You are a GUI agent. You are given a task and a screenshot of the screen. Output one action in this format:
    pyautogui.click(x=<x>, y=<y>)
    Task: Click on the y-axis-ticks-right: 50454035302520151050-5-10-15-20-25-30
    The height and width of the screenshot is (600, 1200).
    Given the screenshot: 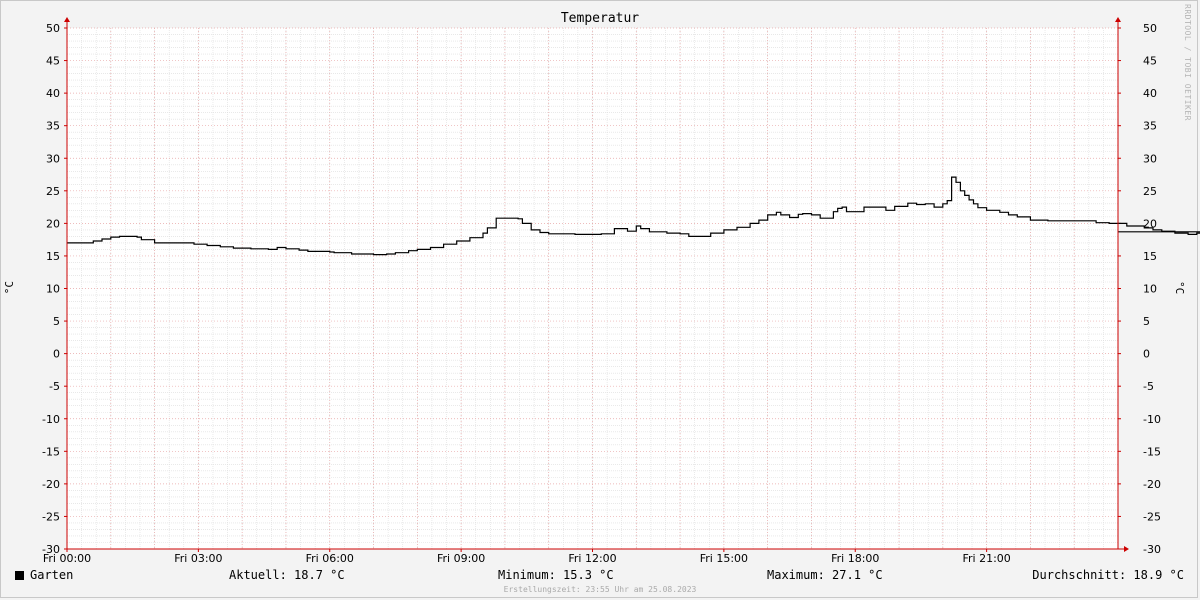 What is the action you would take?
    pyautogui.click(x=1139, y=289)
    